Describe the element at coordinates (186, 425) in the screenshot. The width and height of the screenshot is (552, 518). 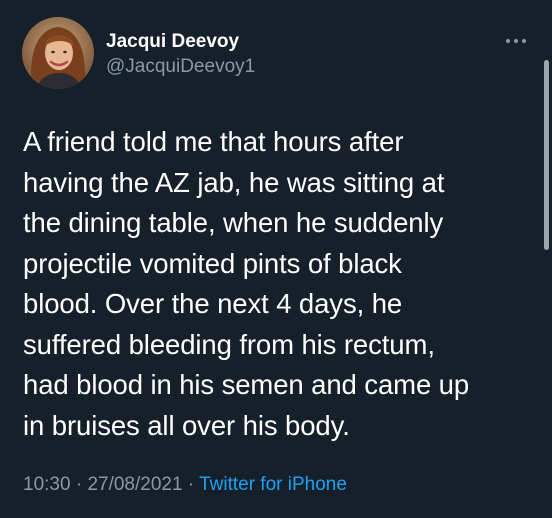
I see `tweet-line: in bruises all over his body.` at that location.